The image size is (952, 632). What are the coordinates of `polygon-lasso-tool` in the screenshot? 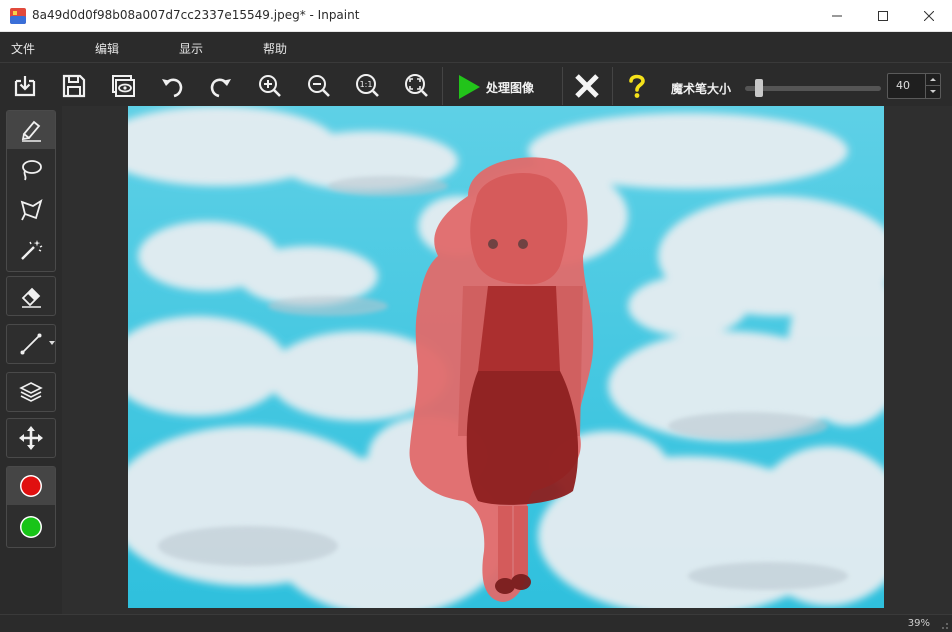 It's located at (31, 210).